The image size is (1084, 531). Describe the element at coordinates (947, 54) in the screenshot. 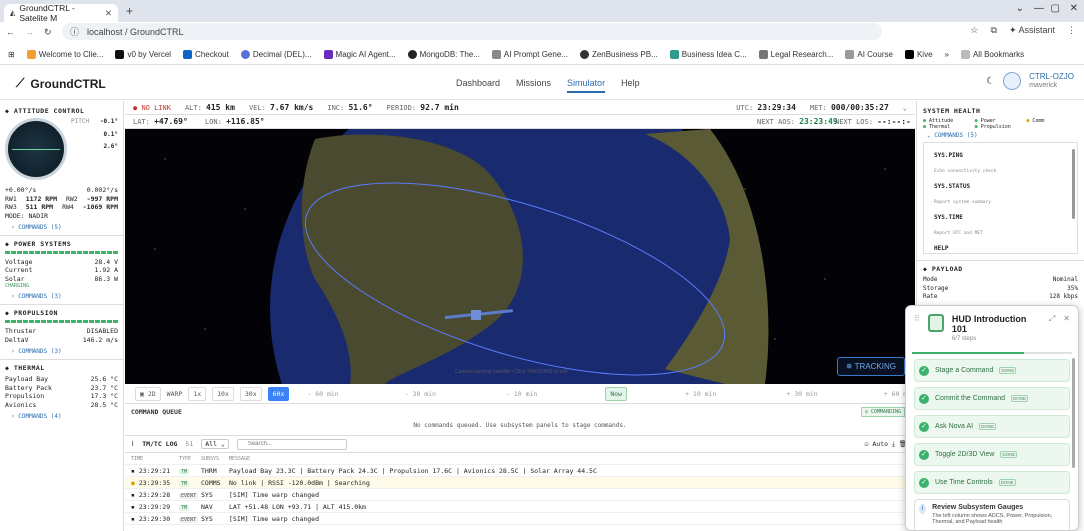

I see `more-bookmarks-icon: »` at that location.